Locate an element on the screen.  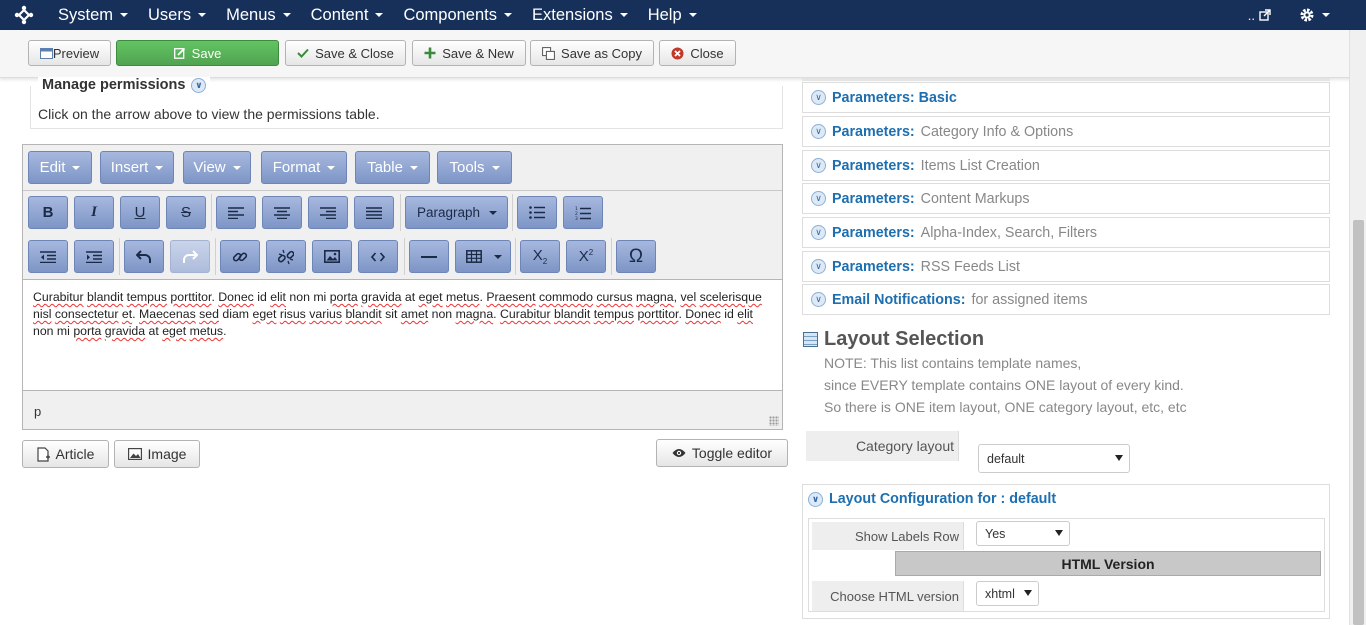
misspelled-word: vel is located at coordinates (688, 297).